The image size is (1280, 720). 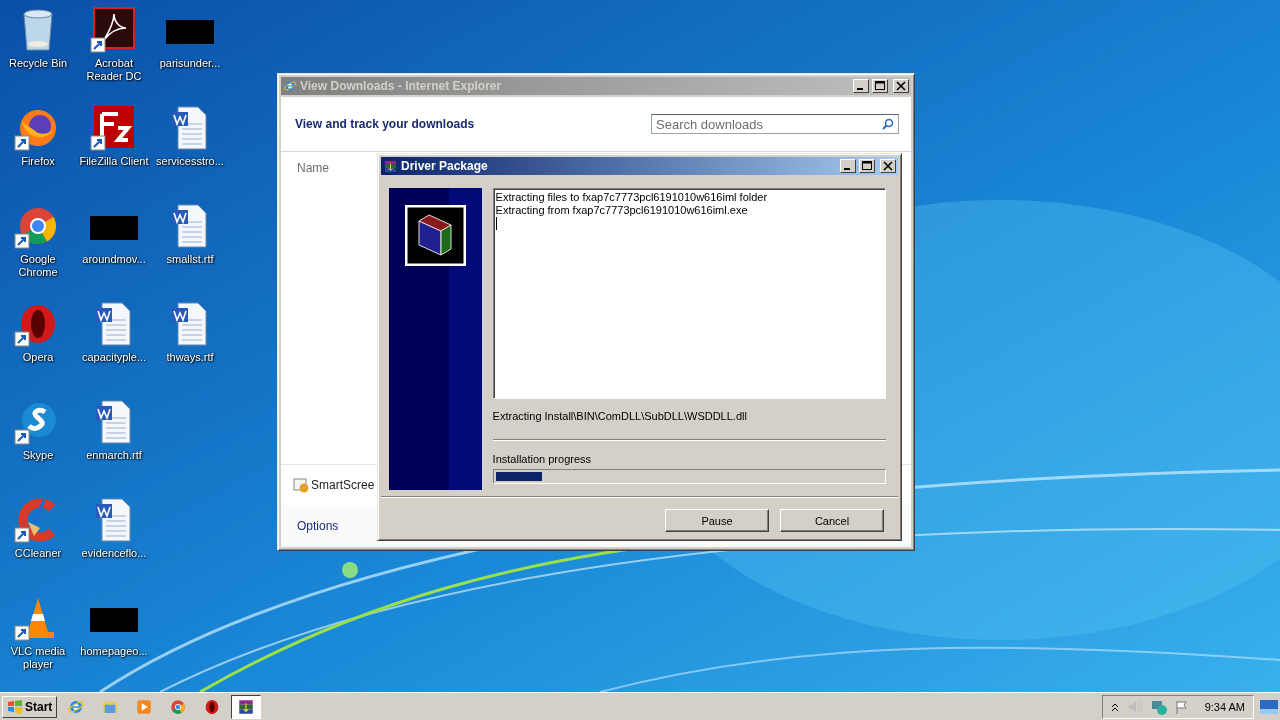 I want to click on windows-flag-icon, so click(x=15, y=706).